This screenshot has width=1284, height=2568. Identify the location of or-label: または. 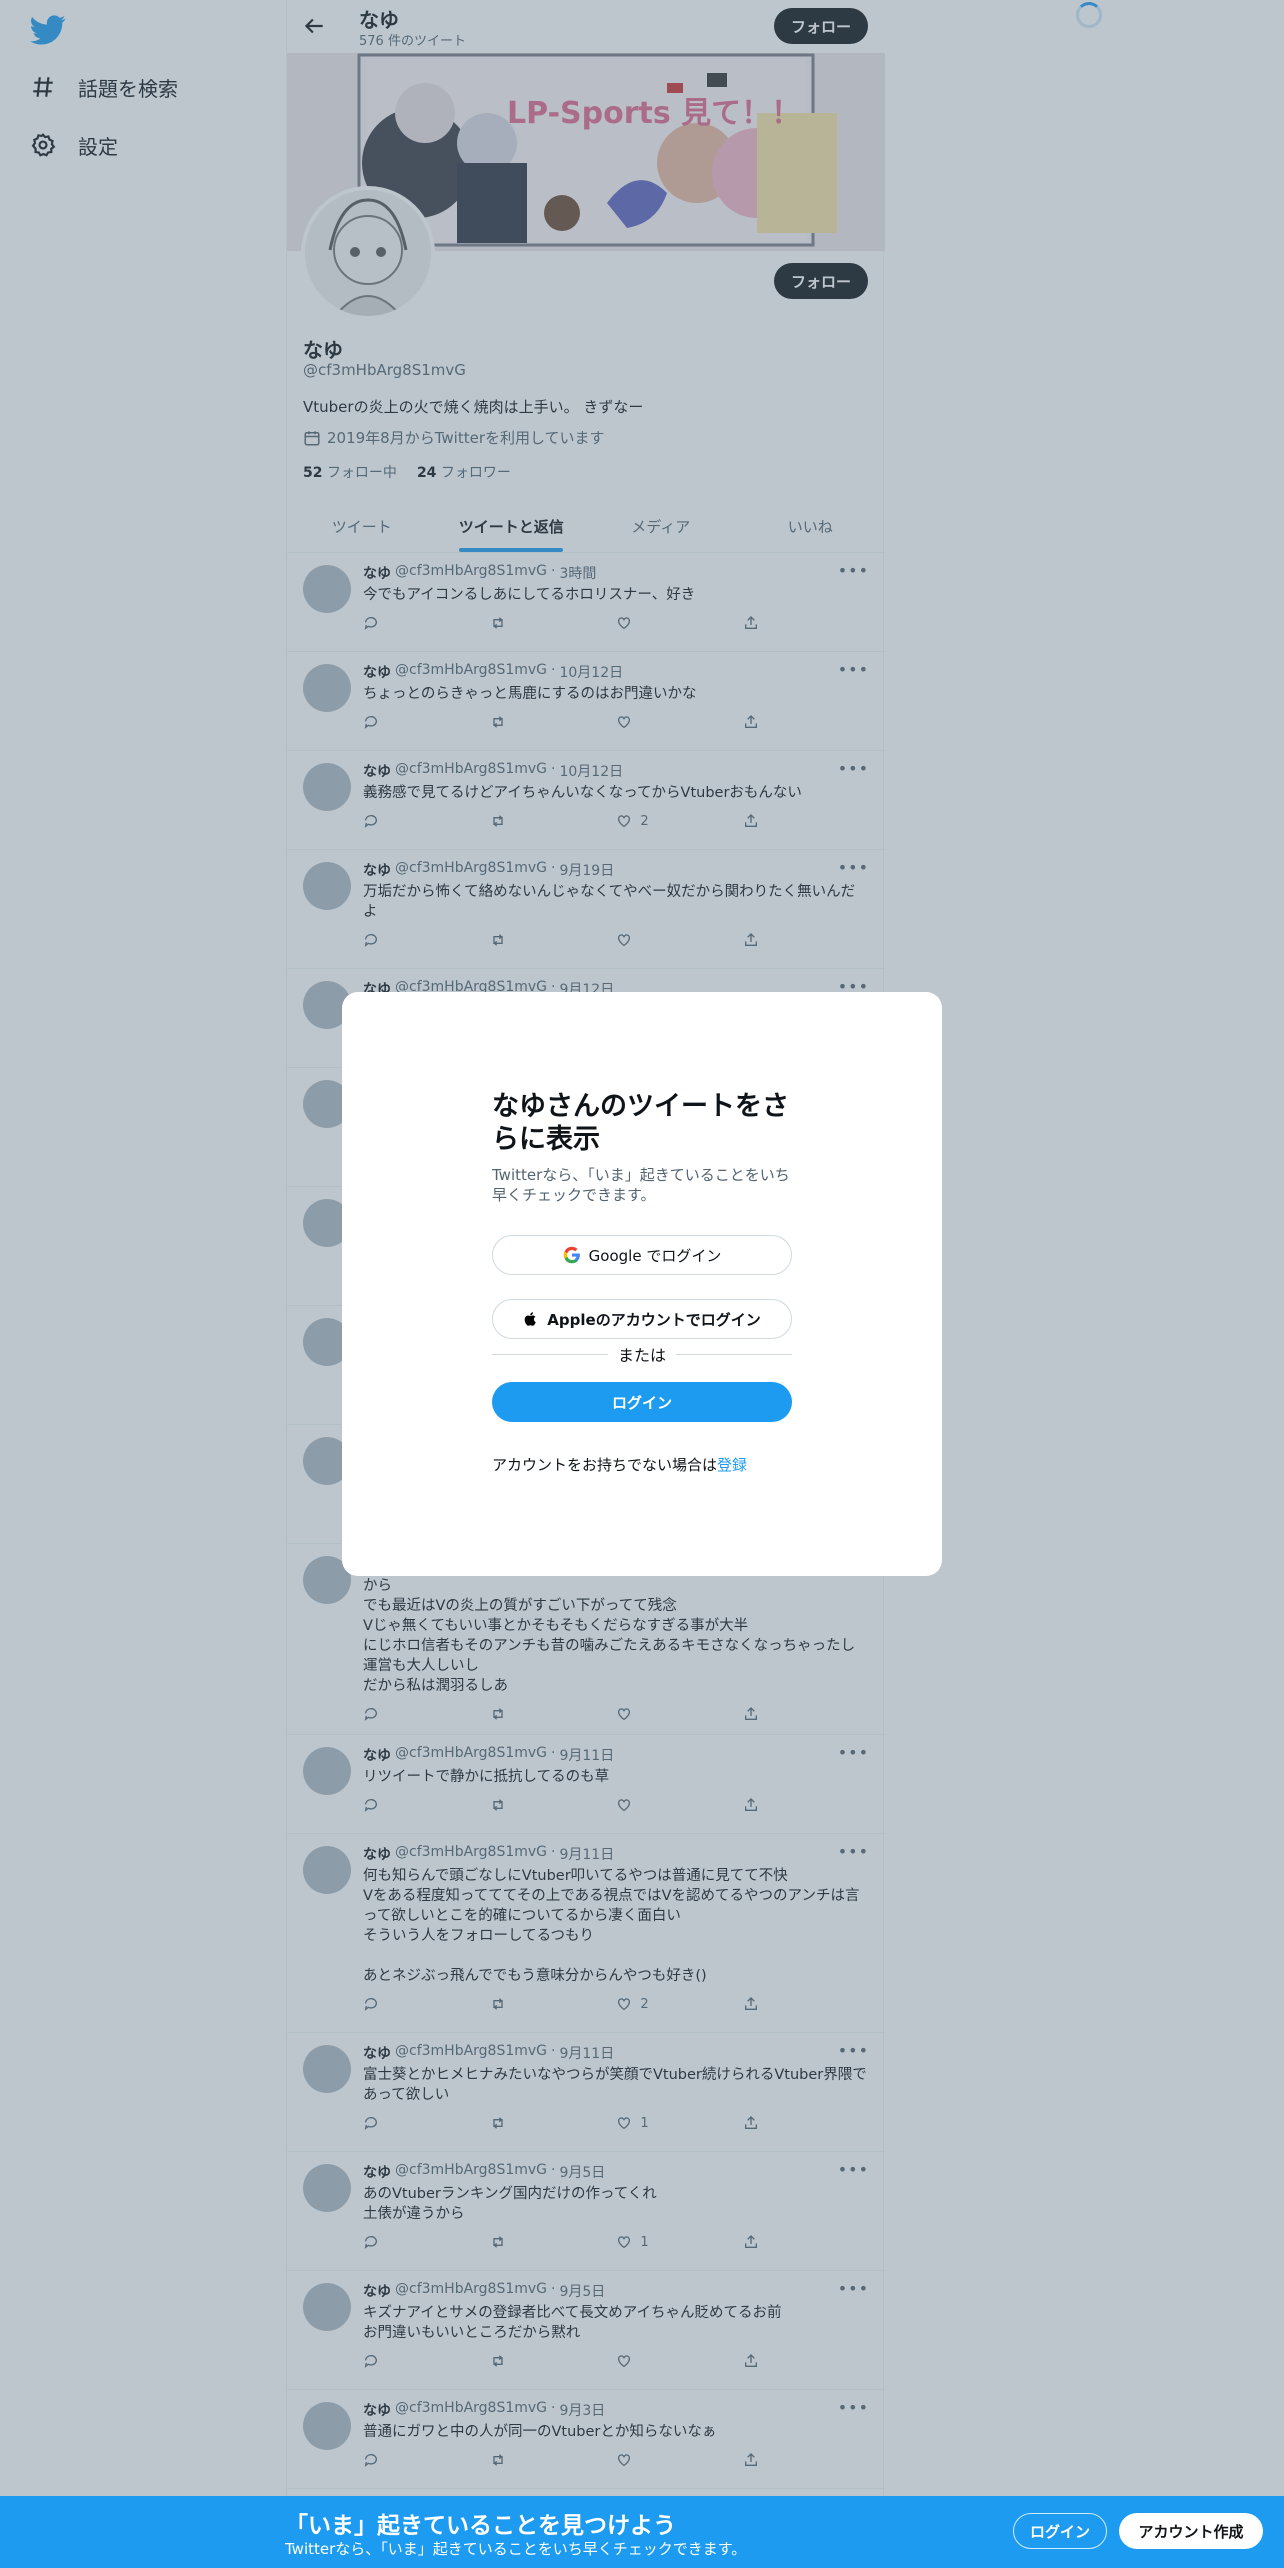
(642, 1355).